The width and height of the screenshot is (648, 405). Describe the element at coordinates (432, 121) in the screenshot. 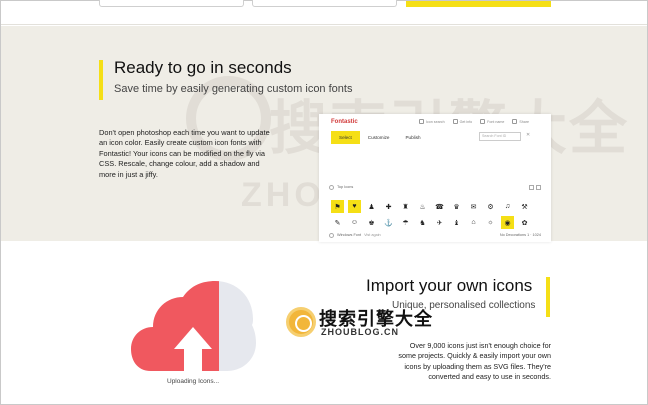

I see `mockup-tool: Icon search` at that location.